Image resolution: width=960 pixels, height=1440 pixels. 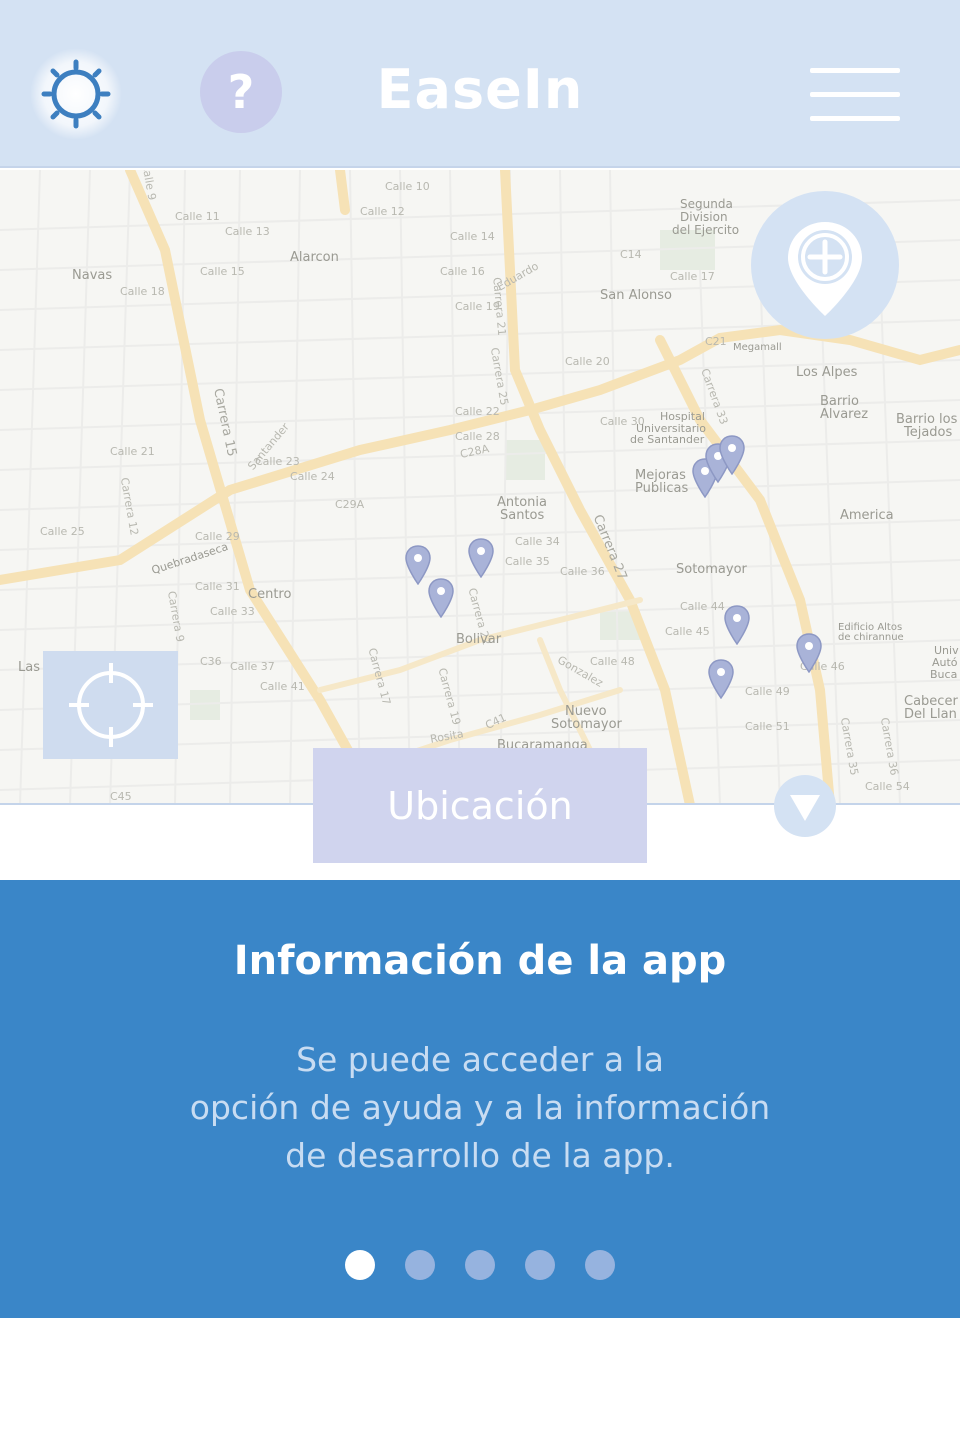 I want to click on info-line: opción de ayuda y a la información, so click(x=480, y=1107).